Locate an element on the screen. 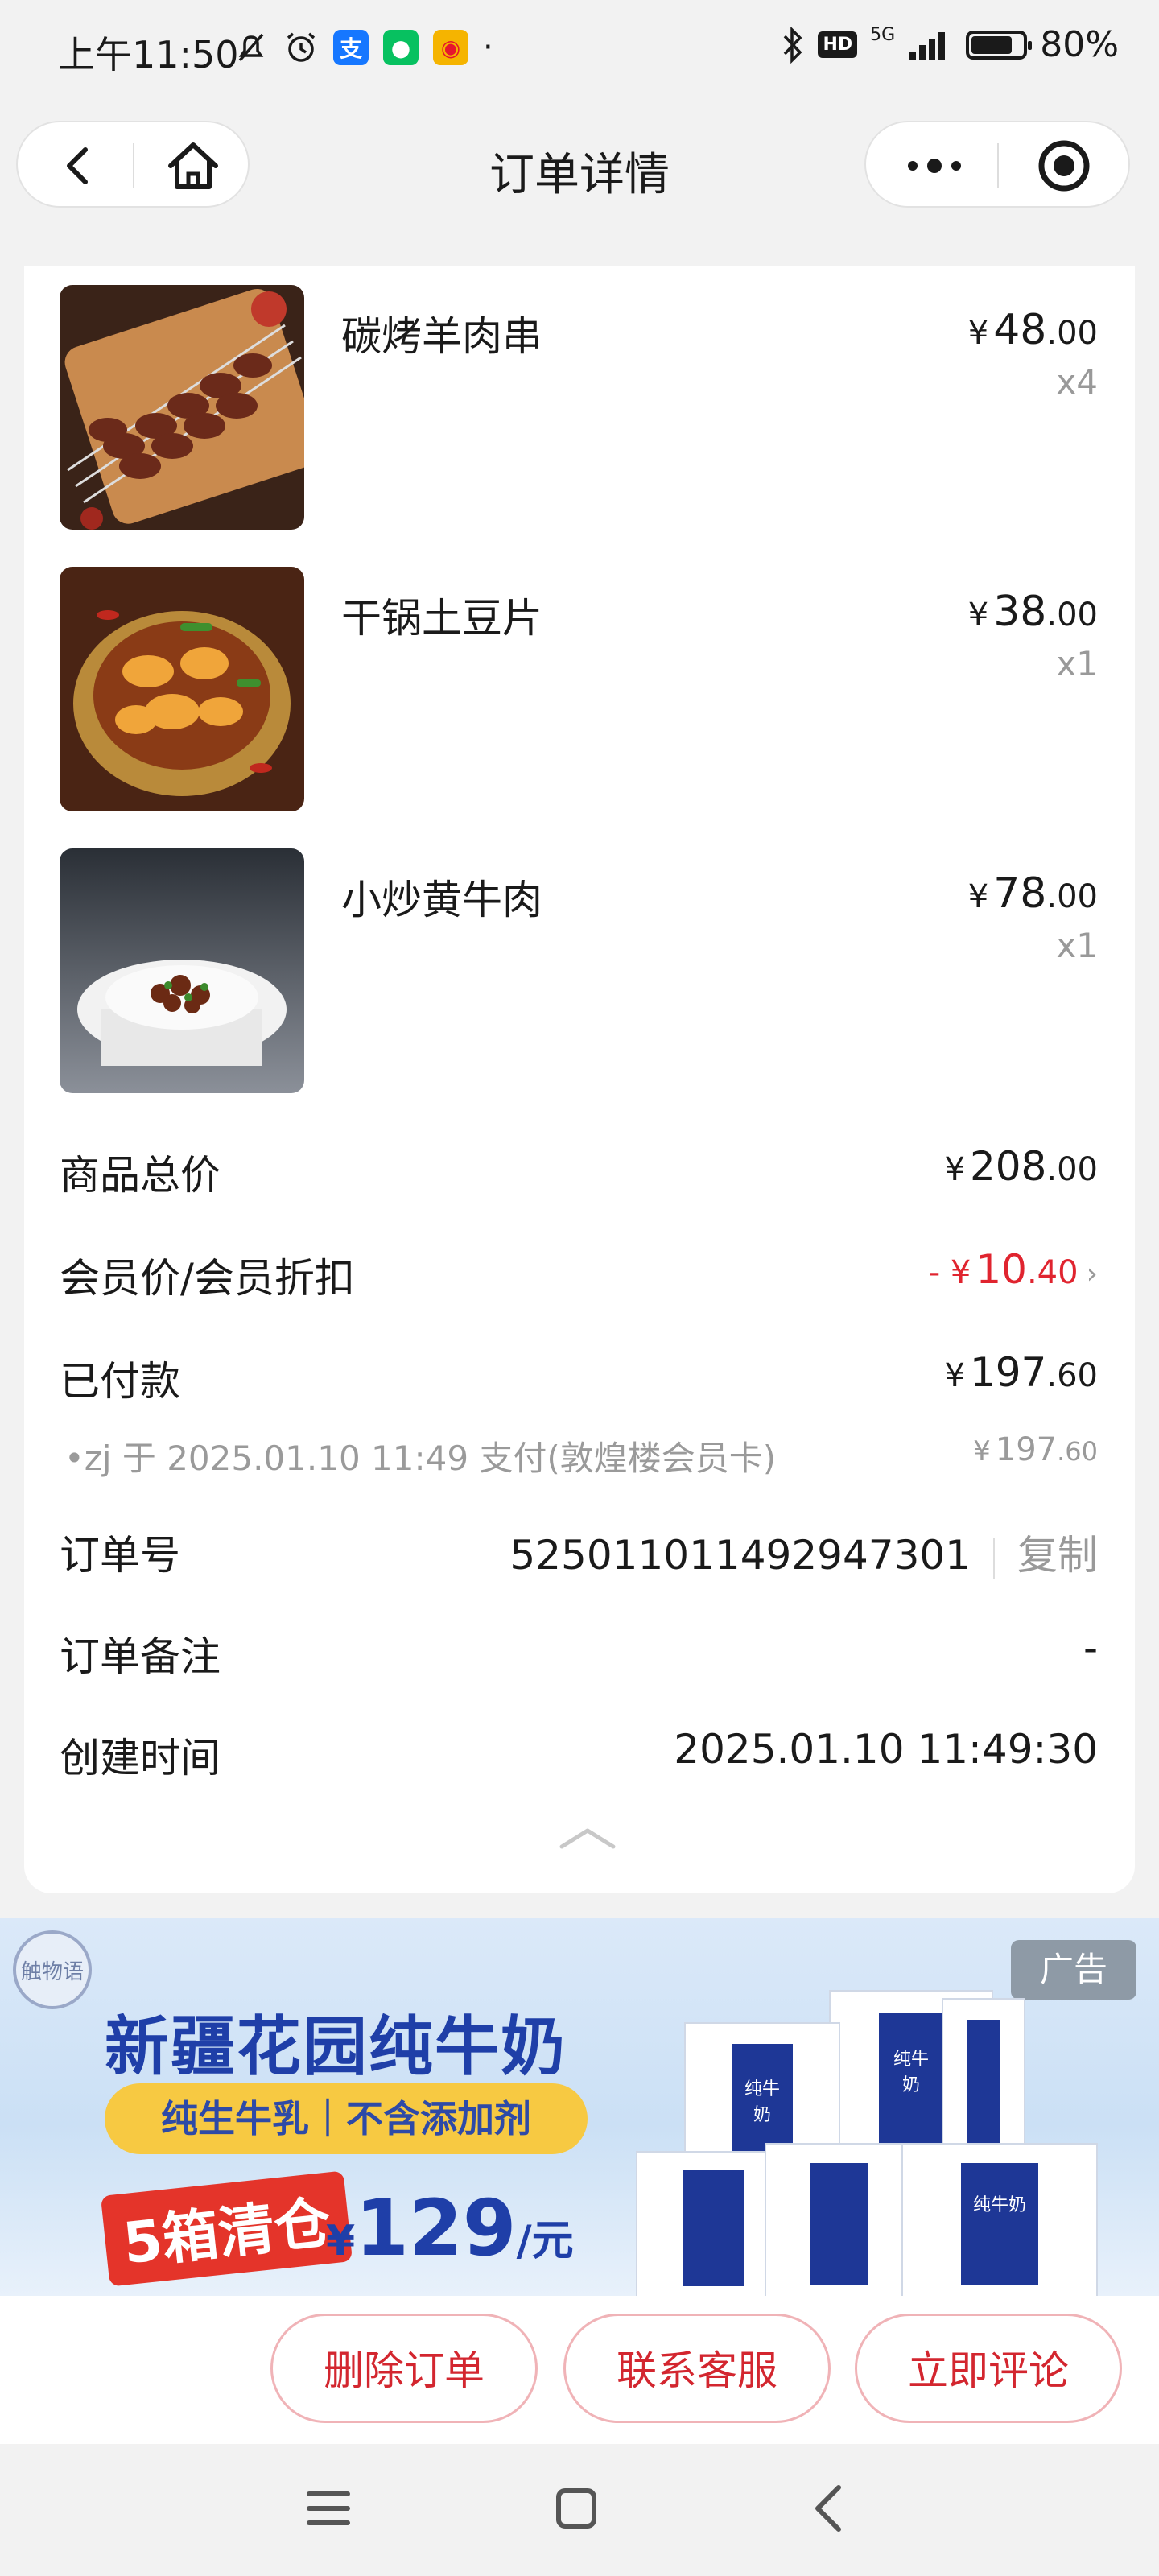  alarm-icon is located at coordinates (301, 47).